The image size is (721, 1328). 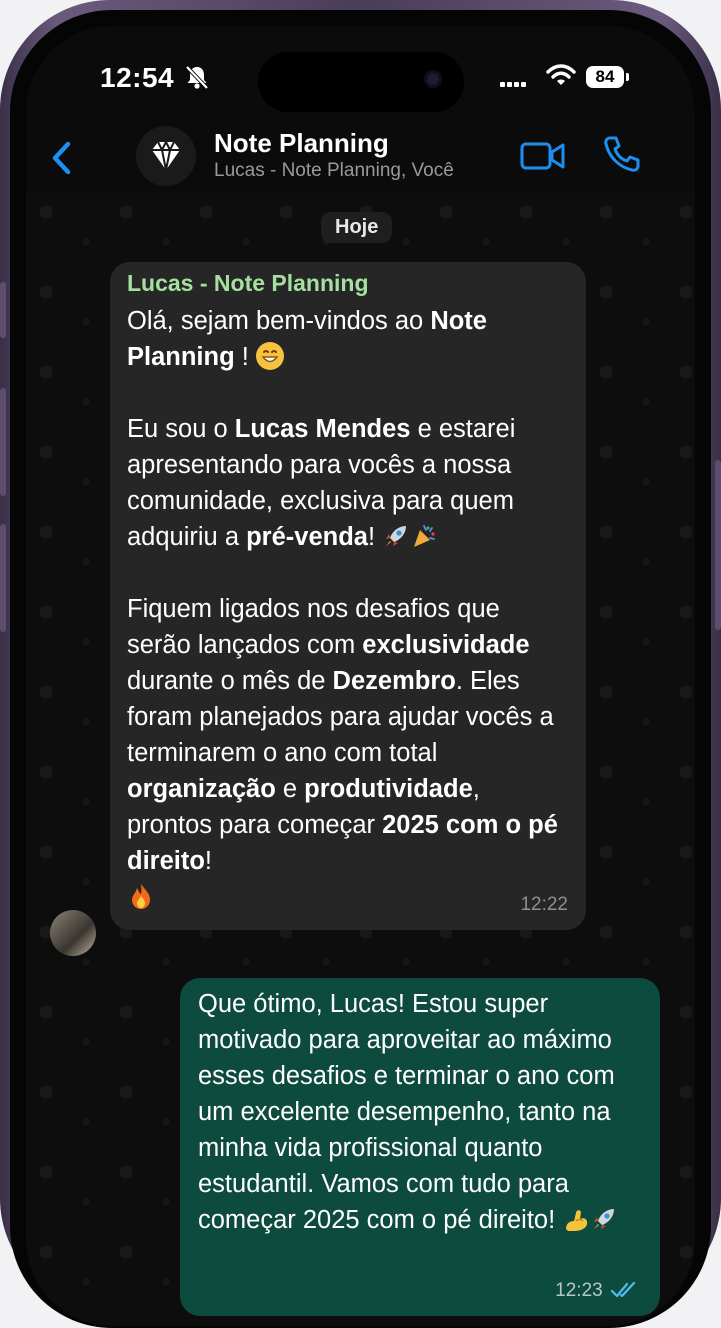 I want to click on message-timestamp: 12:22, so click(x=544, y=904).